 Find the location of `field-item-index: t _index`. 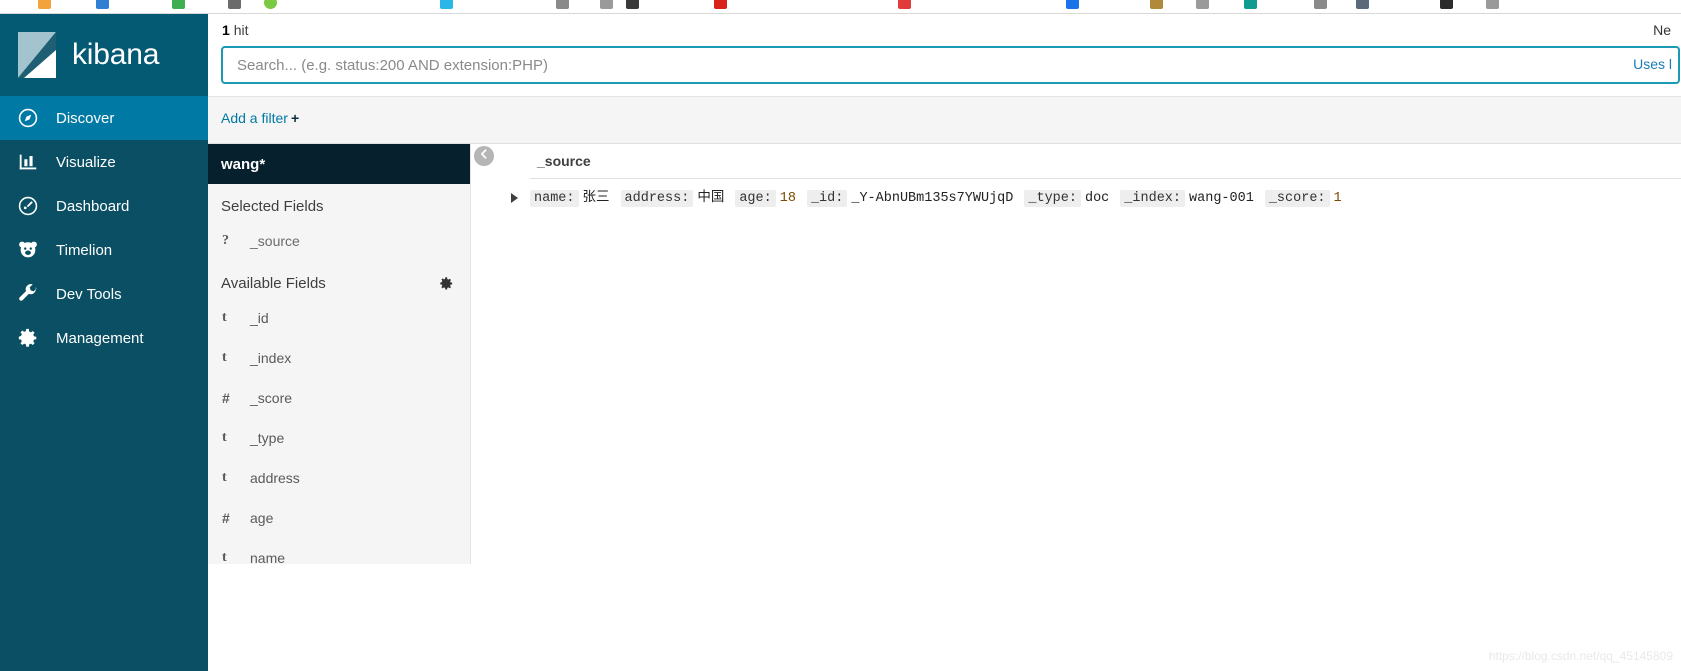

field-item-index: t _index is located at coordinates (339, 358).